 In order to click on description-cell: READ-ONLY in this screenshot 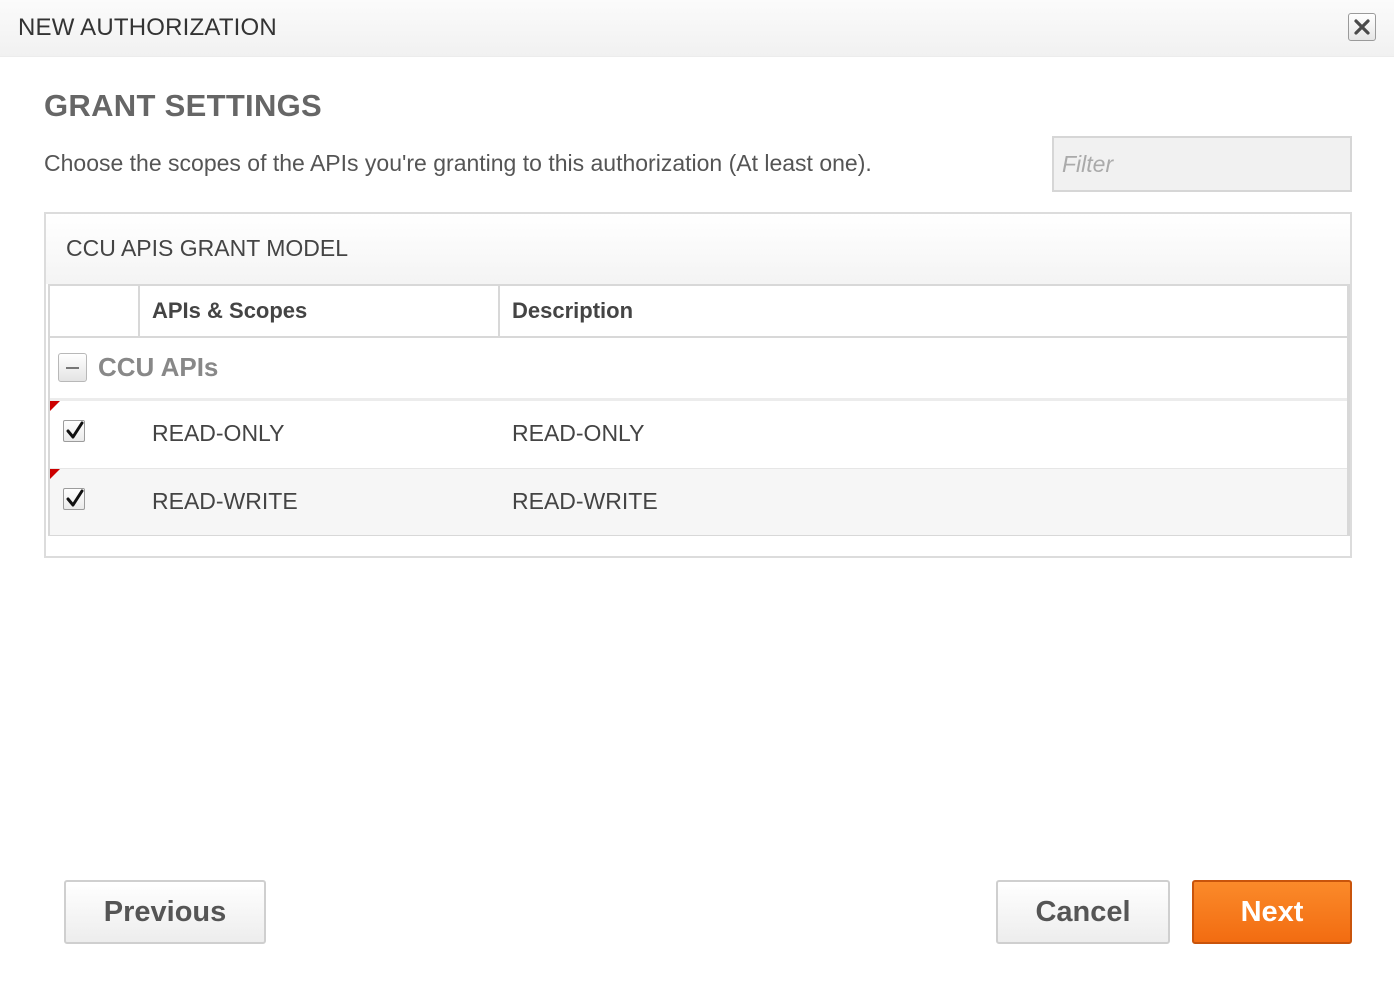, I will do `click(578, 433)`.